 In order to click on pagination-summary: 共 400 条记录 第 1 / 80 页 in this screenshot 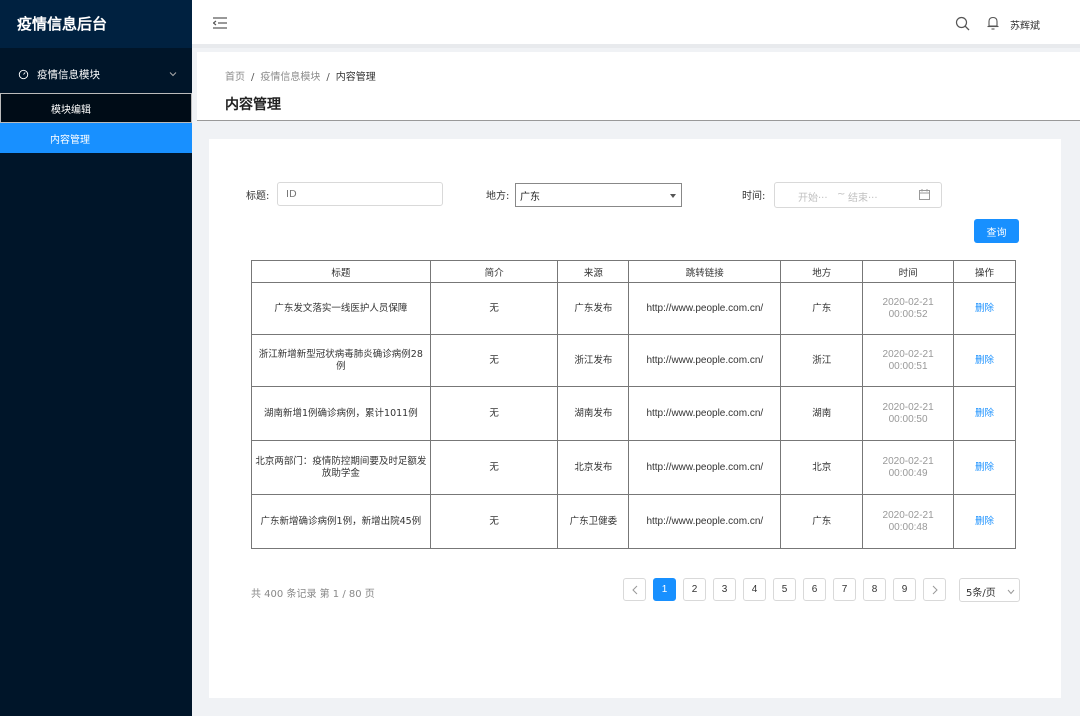, I will do `click(313, 594)`.